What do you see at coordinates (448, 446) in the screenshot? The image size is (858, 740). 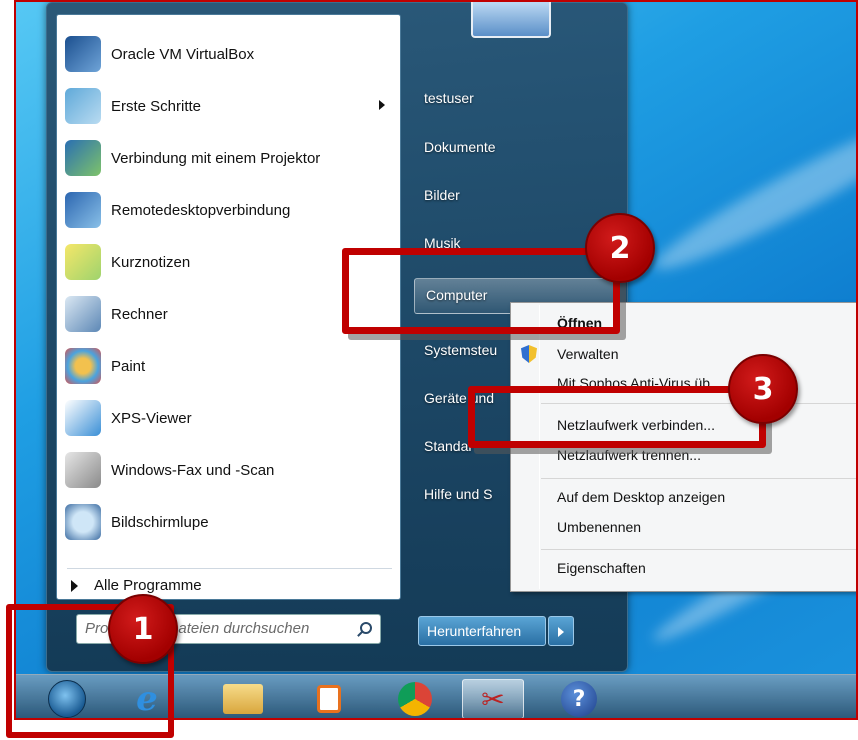 I see `link-standardprogramme: Standar` at bounding box center [448, 446].